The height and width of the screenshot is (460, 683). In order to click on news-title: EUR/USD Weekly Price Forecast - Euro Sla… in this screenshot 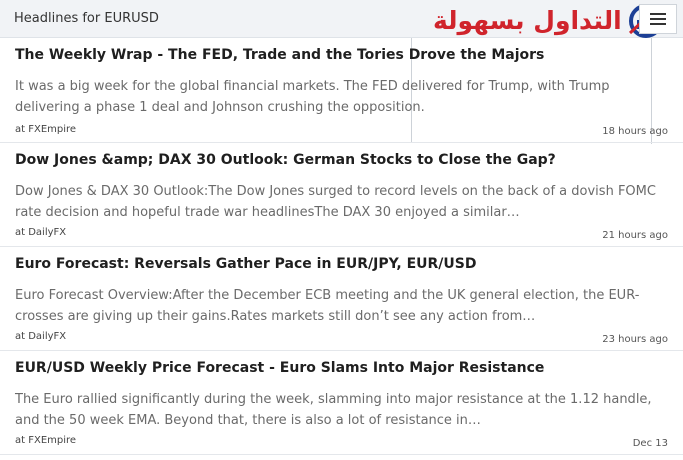, I will do `click(279, 368)`.